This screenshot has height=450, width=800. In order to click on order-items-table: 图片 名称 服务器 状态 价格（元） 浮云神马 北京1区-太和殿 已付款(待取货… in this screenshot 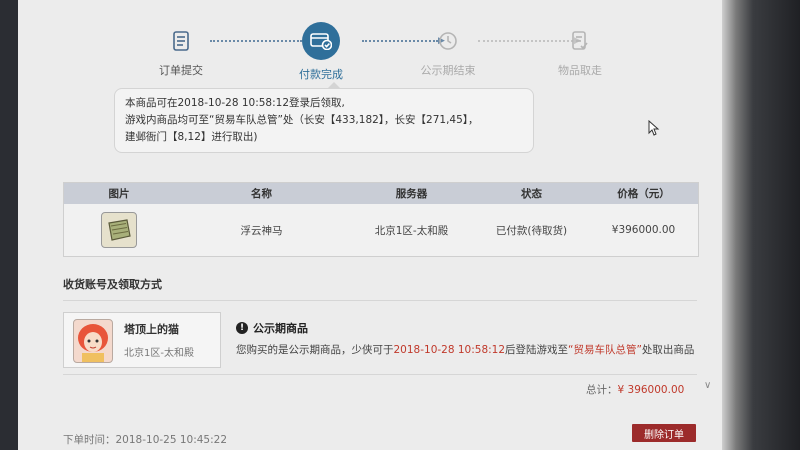, I will do `click(381, 219)`.